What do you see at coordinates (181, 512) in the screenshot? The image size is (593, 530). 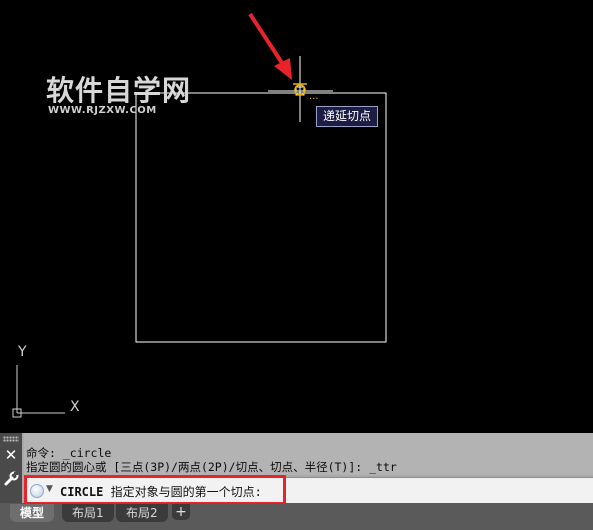 I see `add-tab-button: +` at bounding box center [181, 512].